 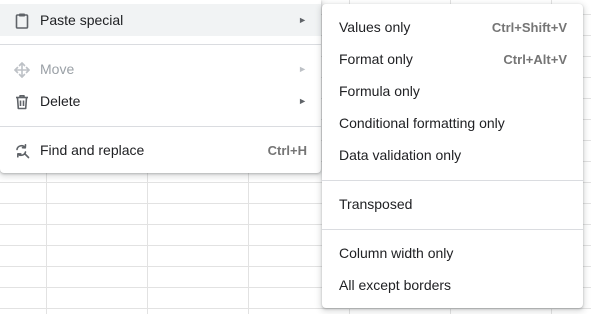 What do you see at coordinates (452, 27) in the screenshot?
I see `submenu-item-values-only: Values only Ctrl+Shift+V` at bounding box center [452, 27].